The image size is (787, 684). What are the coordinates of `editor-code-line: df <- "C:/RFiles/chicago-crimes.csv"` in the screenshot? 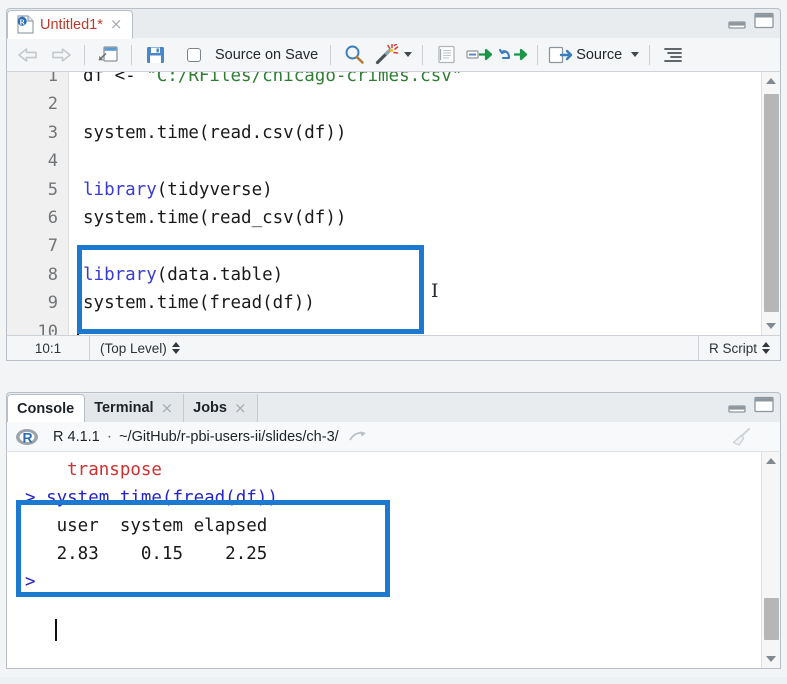 It's located at (414, 81).